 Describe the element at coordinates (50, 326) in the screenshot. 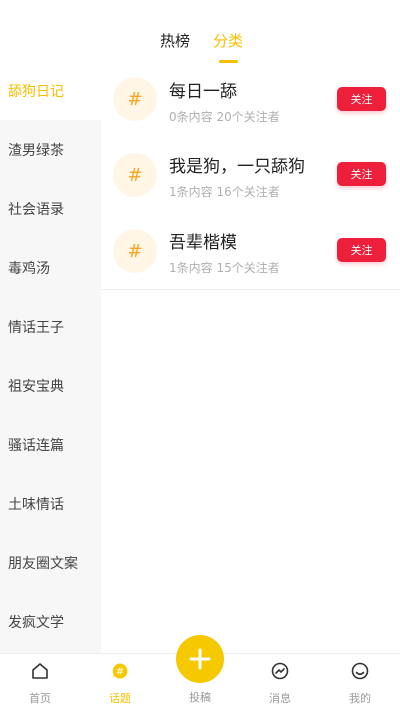

I see `sidebar-item-love-words-prince: 情话王子` at that location.